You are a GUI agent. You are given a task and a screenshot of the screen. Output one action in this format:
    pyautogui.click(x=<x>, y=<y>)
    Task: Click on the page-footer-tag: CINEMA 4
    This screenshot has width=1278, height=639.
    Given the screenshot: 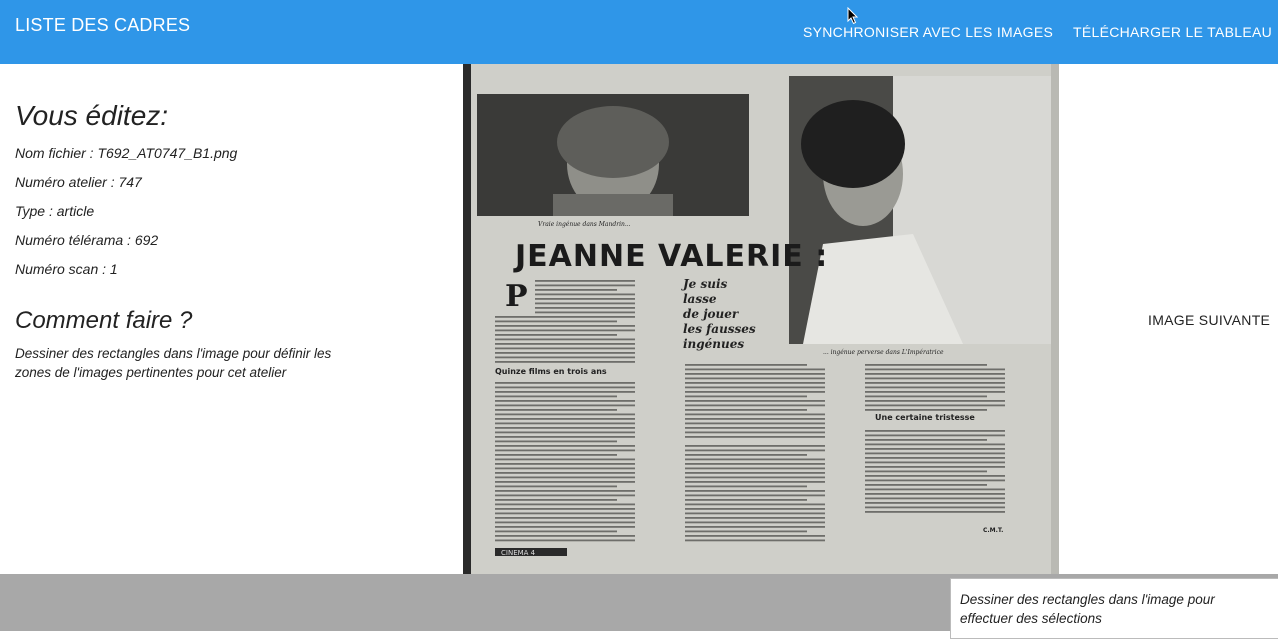 What is the action you would take?
    pyautogui.click(x=518, y=553)
    